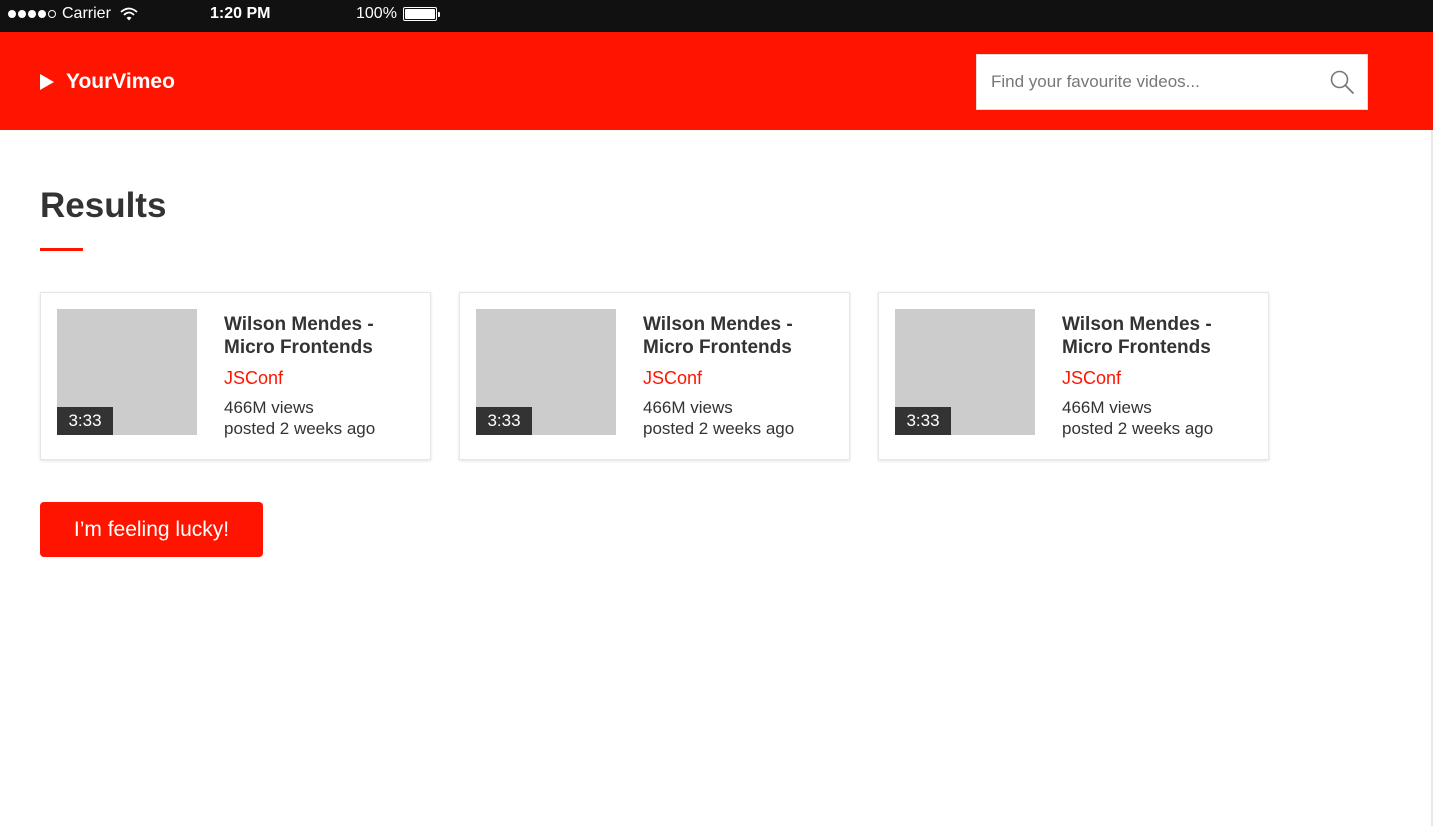 This screenshot has height=826, width=1433. What do you see at coordinates (421, 14) in the screenshot?
I see `battery-icon` at bounding box center [421, 14].